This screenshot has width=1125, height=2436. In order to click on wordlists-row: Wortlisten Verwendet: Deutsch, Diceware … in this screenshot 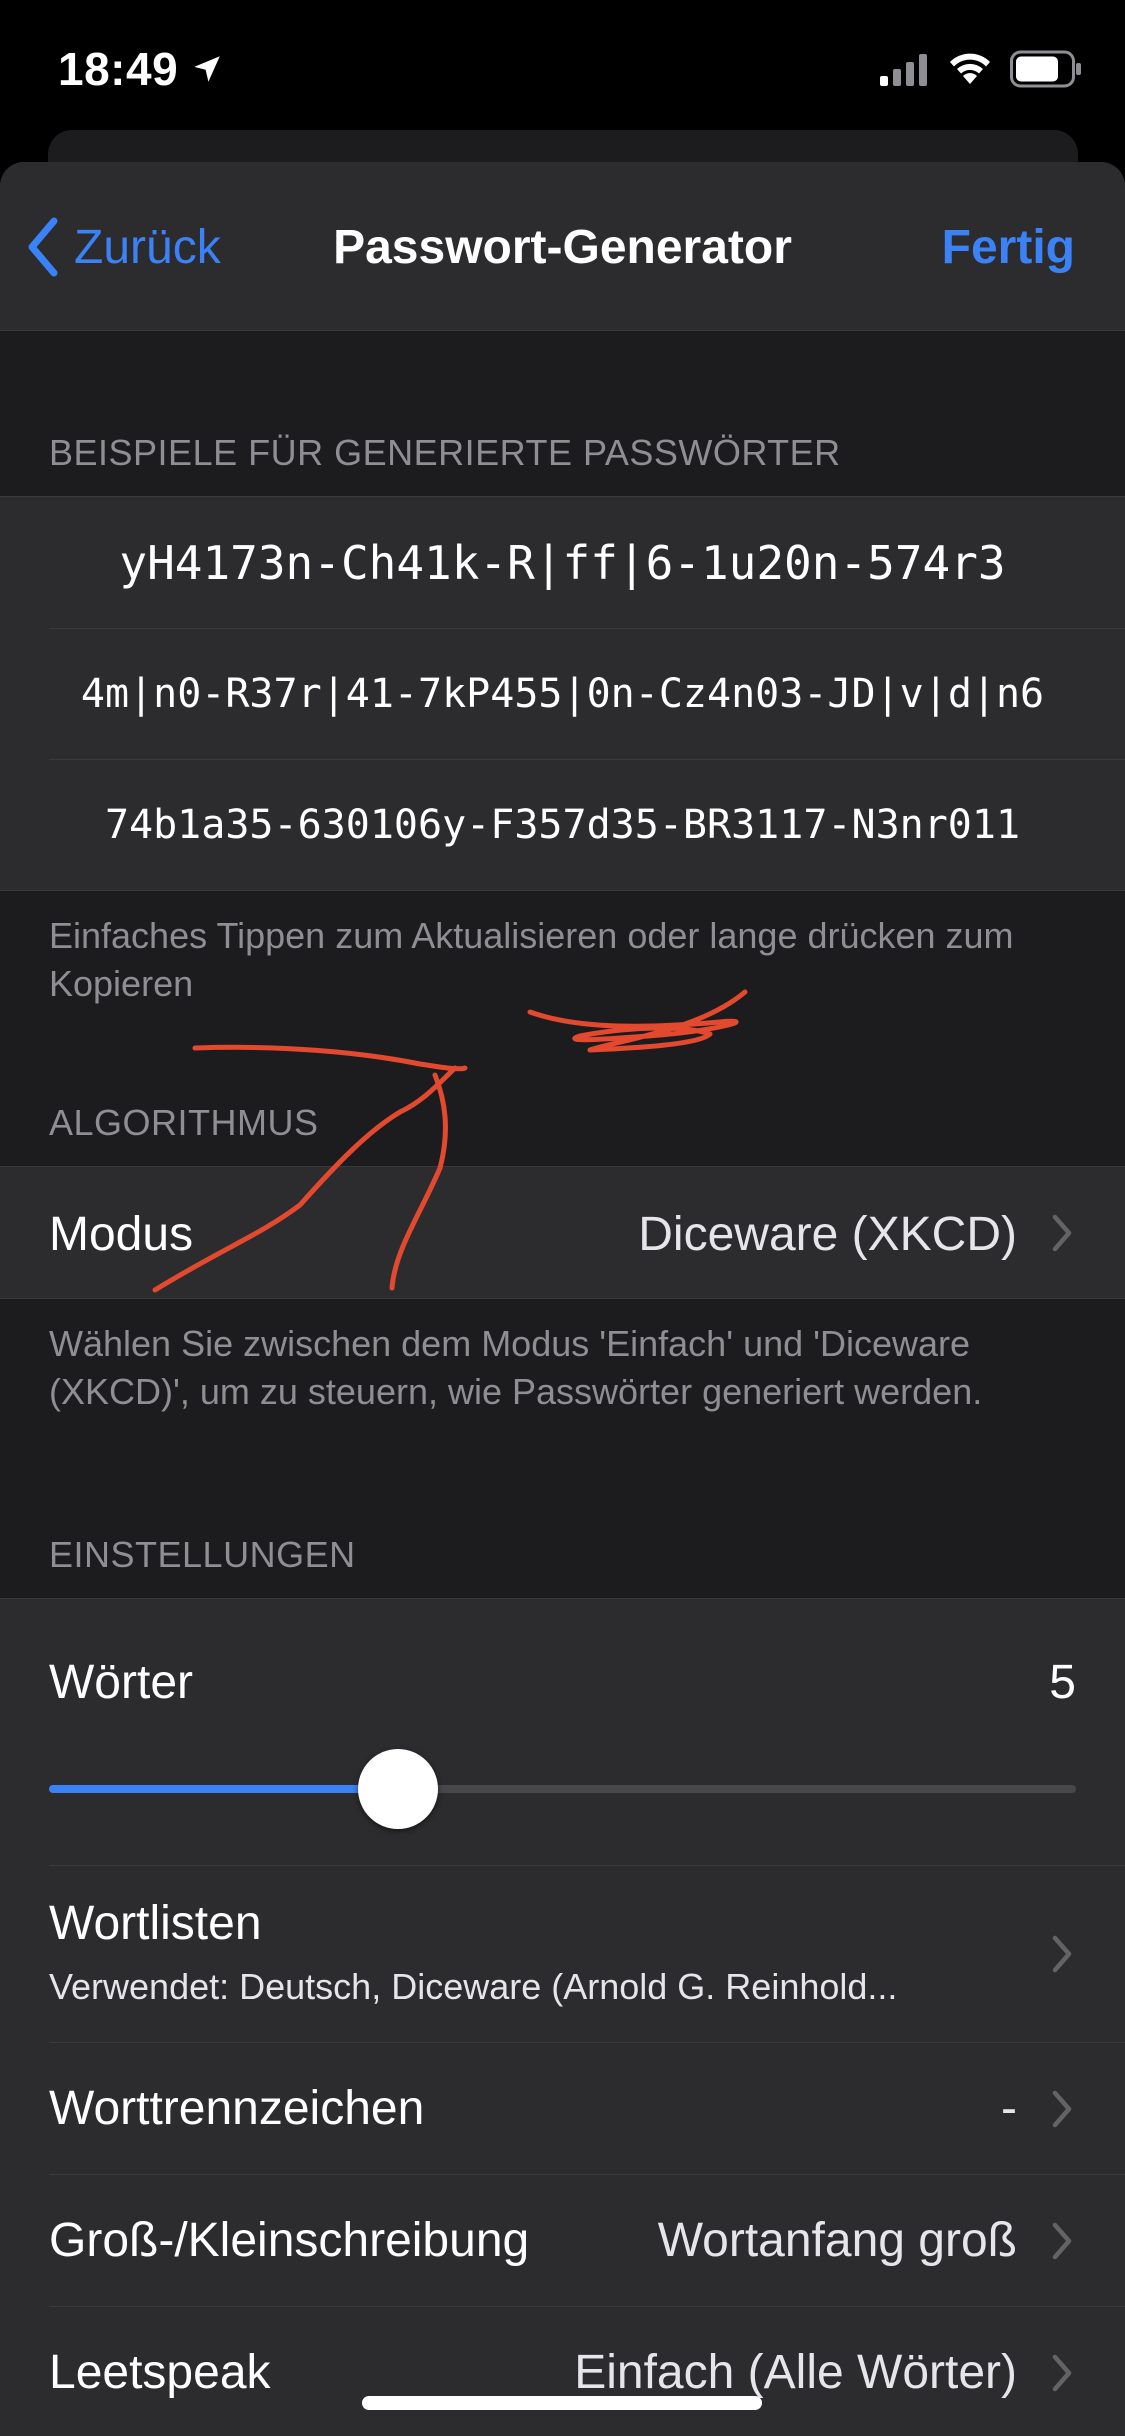, I will do `click(562, 1954)`.